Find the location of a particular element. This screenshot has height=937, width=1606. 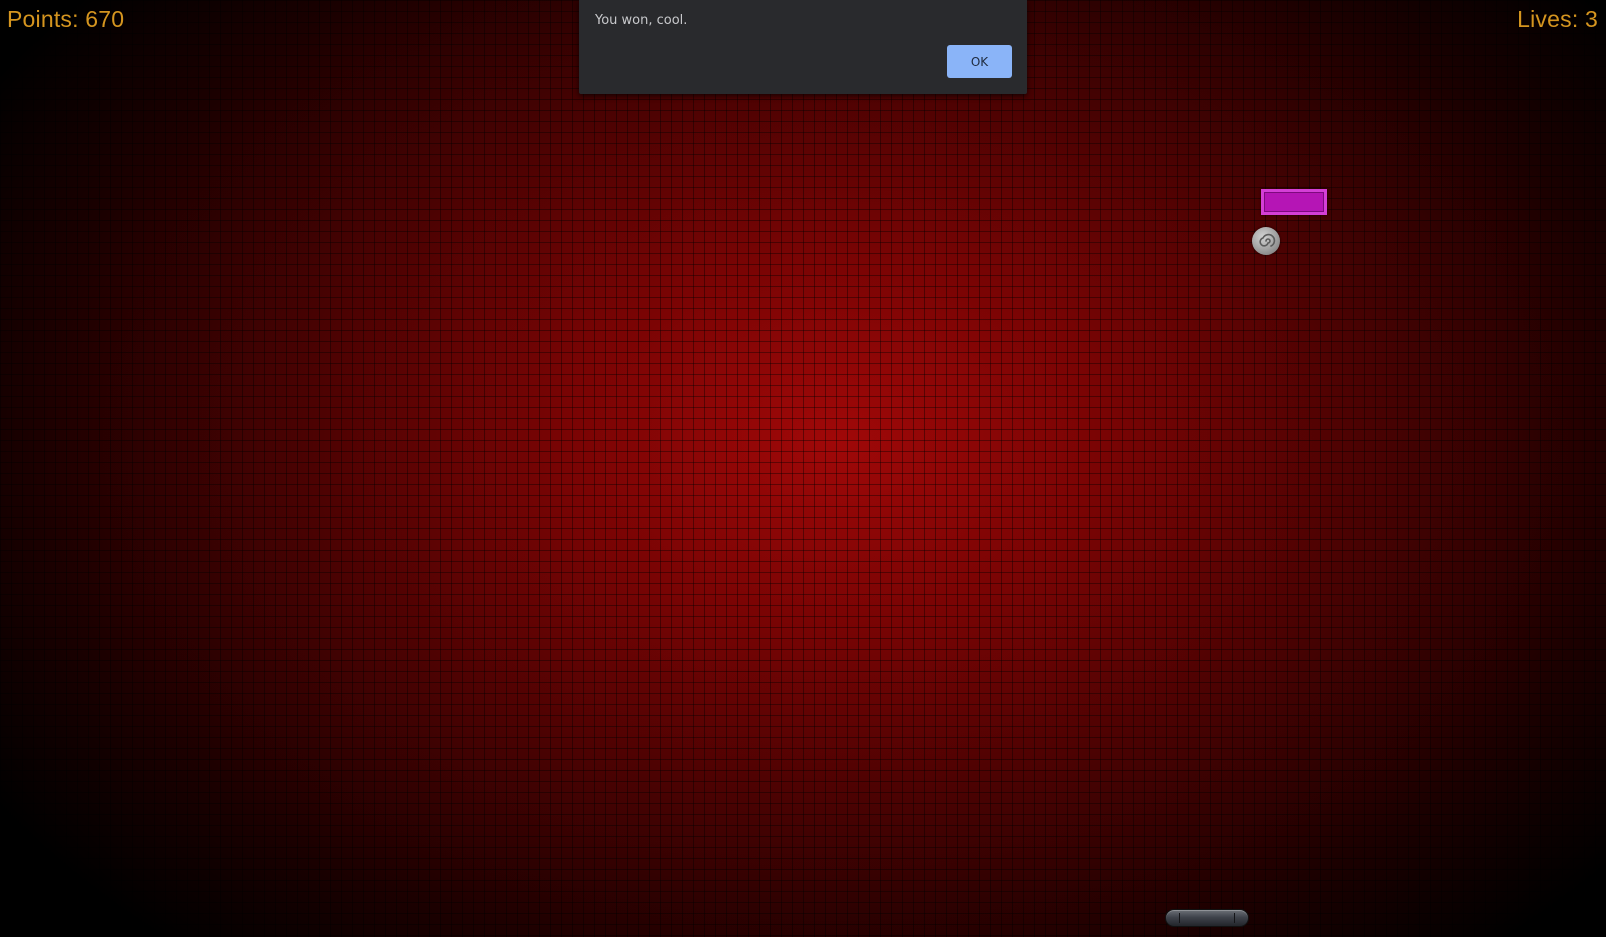

paddle is located at coordinates (1207, 918).